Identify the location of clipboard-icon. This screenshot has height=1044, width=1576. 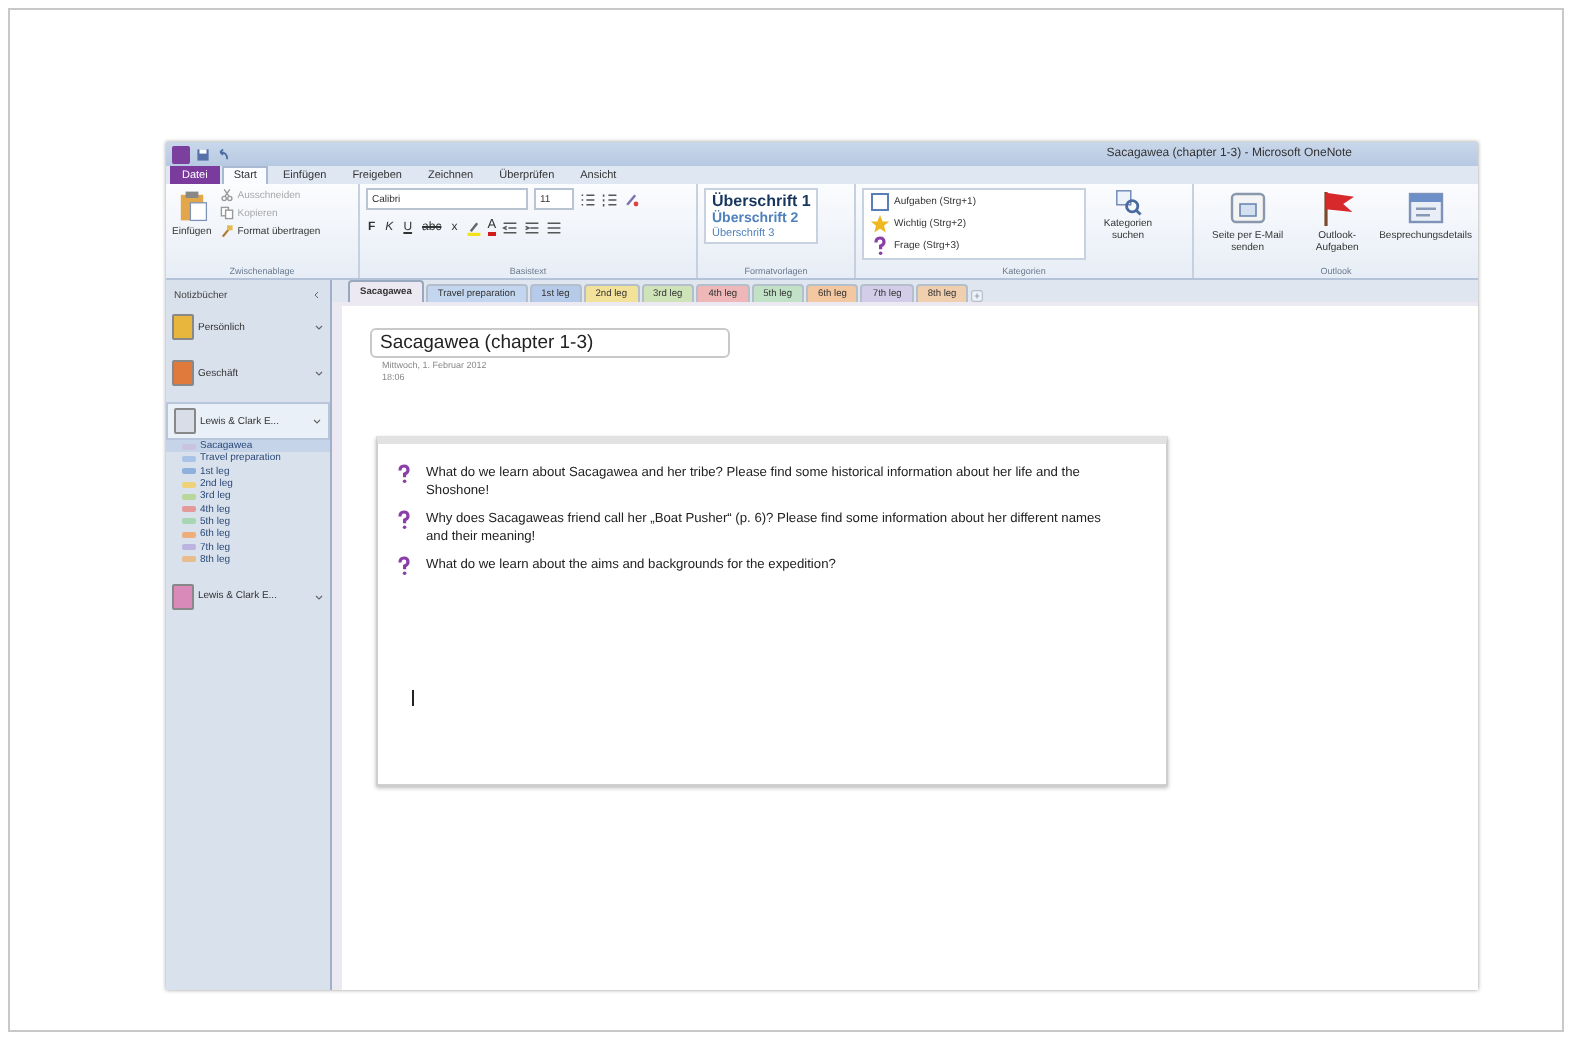
(191, 206).